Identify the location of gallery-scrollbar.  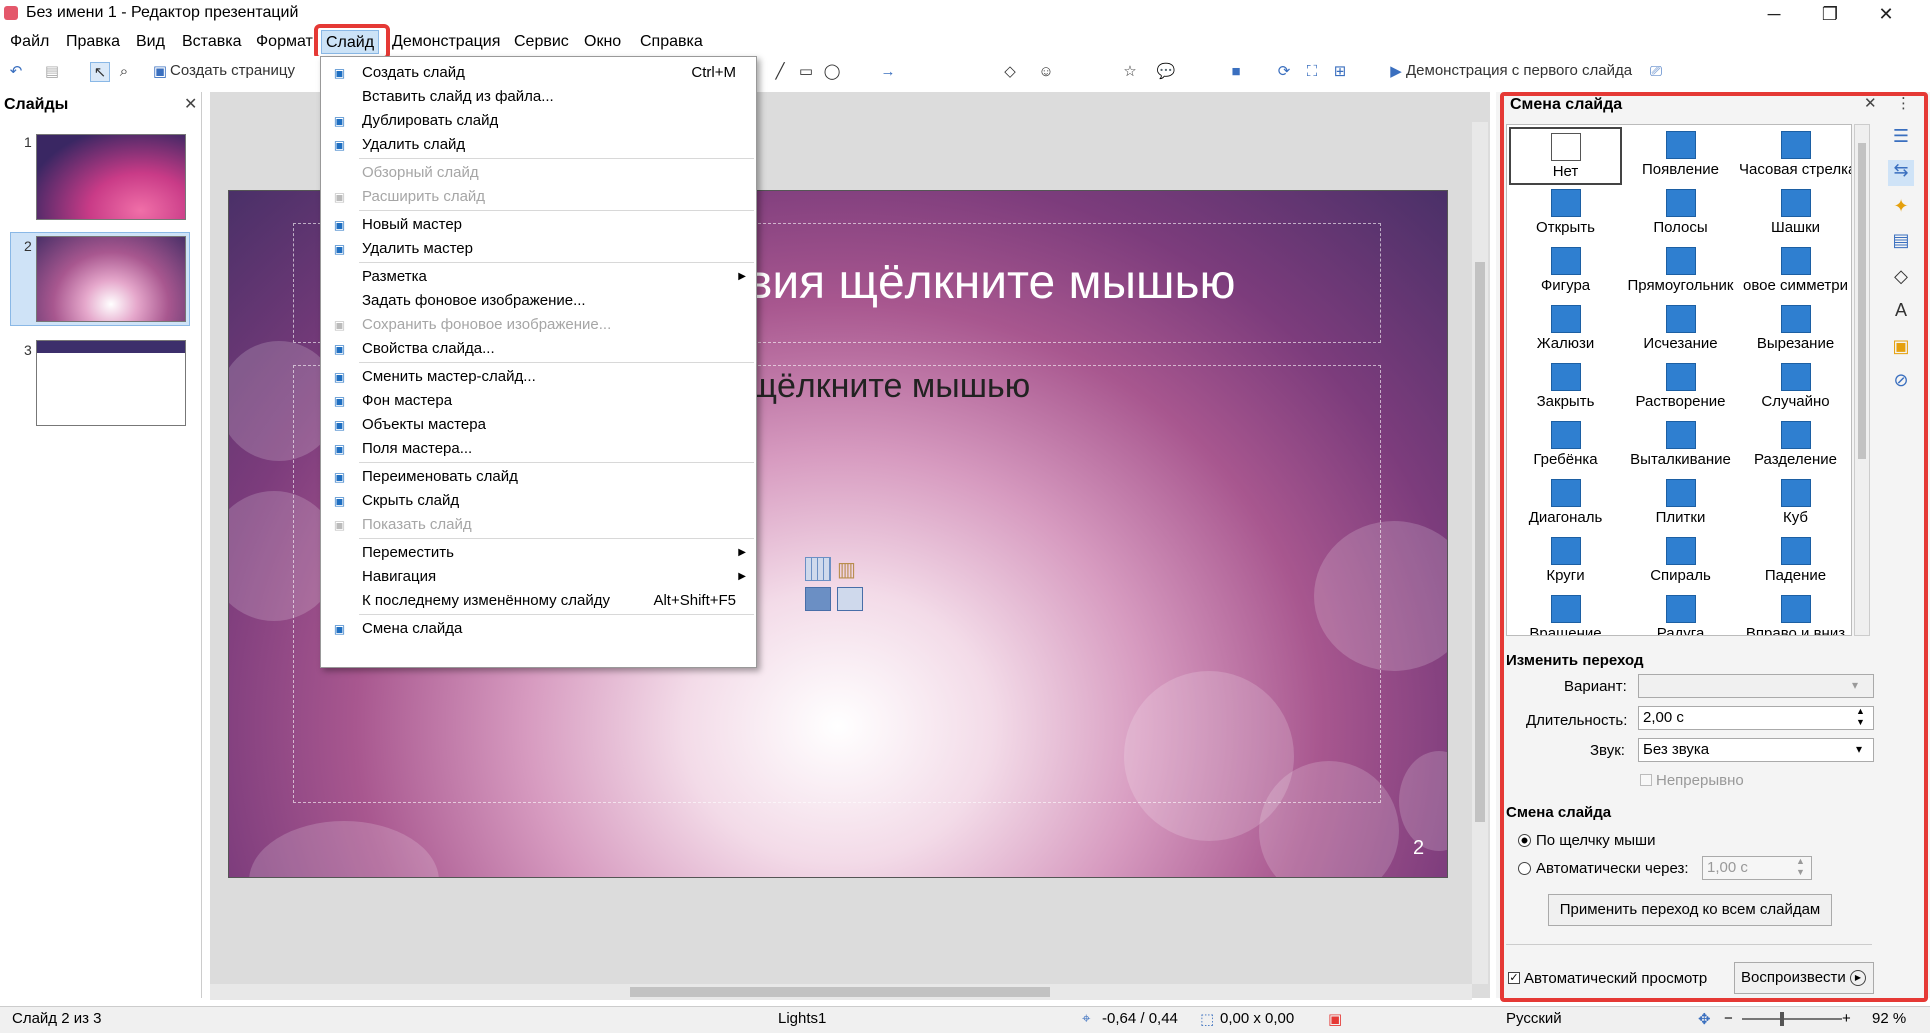
(1862, 380).